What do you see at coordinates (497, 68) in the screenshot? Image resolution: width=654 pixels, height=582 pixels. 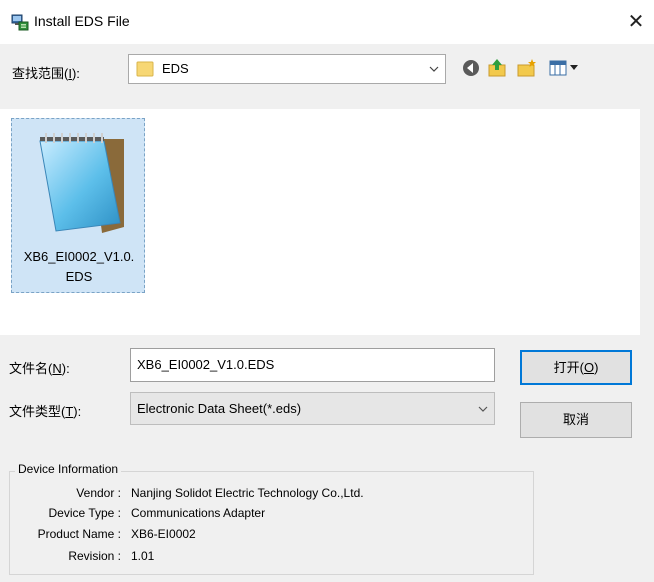 I see `up-folder-icon` at bounding box center [497, 68].